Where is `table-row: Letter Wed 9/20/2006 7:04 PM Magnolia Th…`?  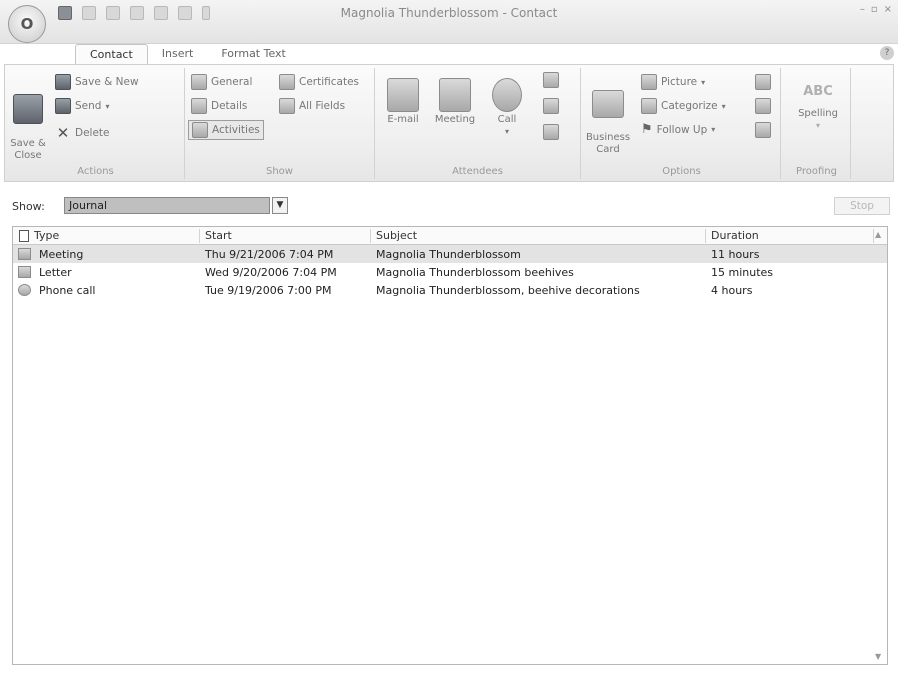 table-row: Letter Wed 9/20/2006 7:04 PM Magnolia Th… is located at coordinates (450, 272).